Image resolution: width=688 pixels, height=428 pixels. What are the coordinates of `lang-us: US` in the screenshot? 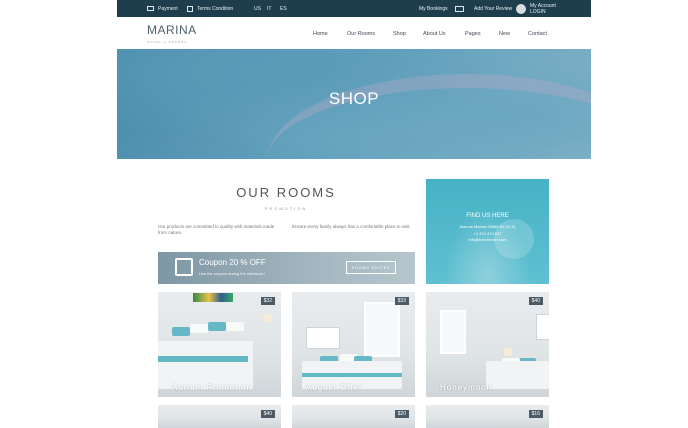 It's located at (257, 8).